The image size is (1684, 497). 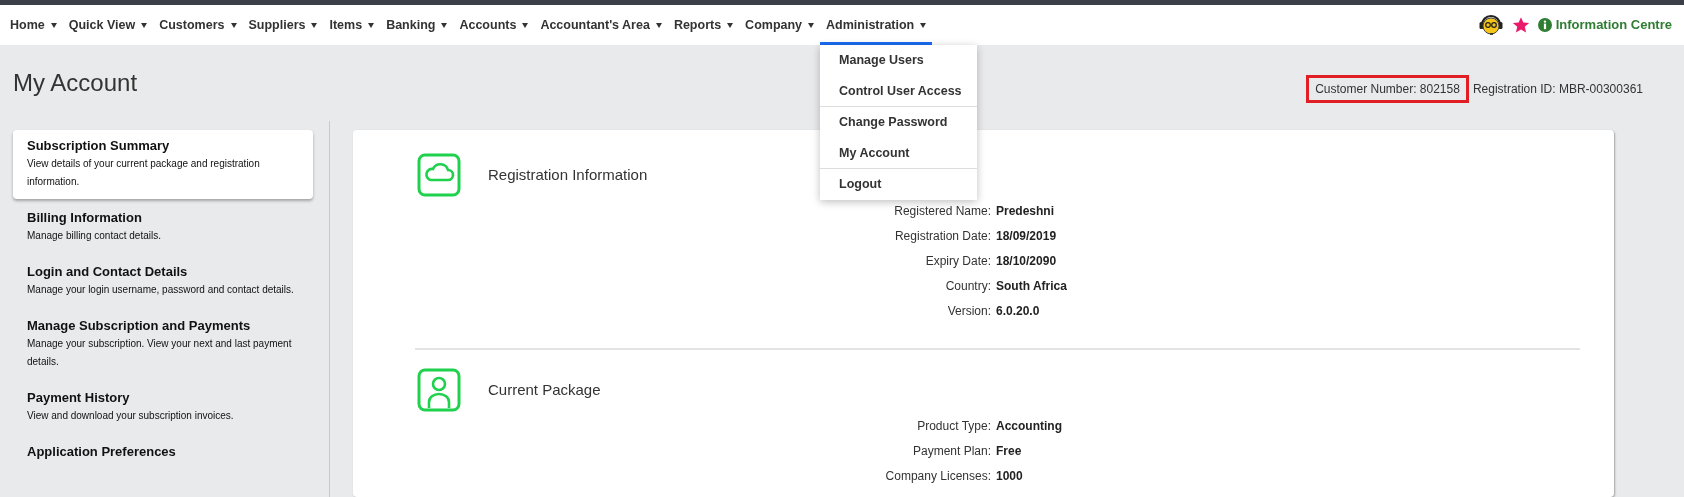 I want to click on menu-tab: Home, so click(x=33, y=25).